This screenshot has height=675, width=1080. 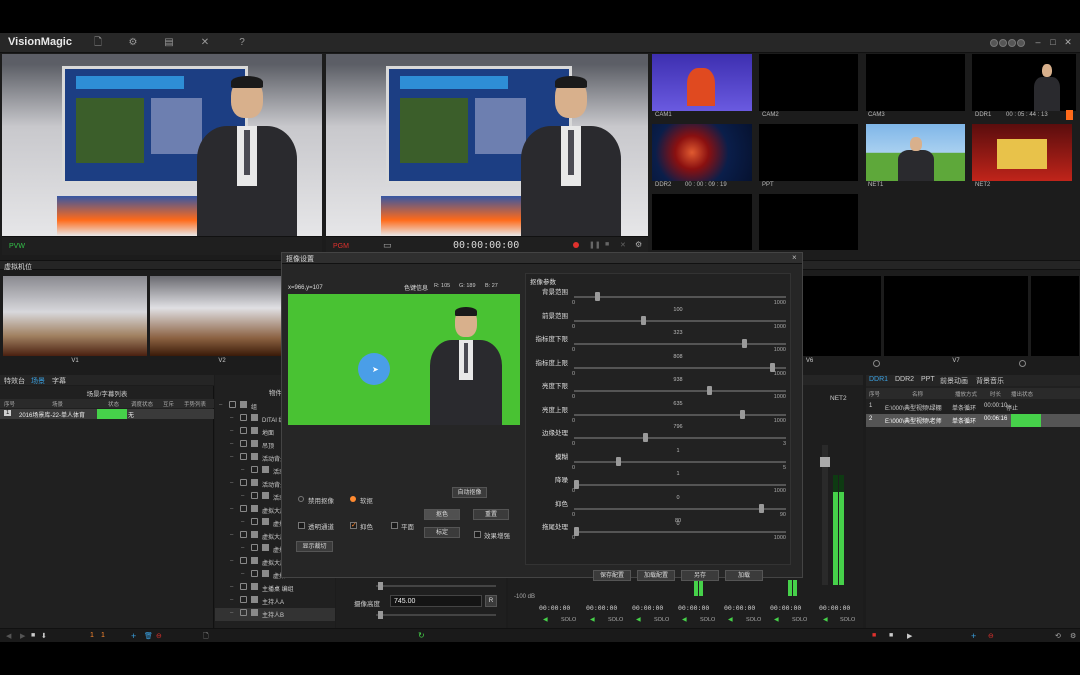 I want to click on cancel-icon: ✕, so click(x=623, y=245).